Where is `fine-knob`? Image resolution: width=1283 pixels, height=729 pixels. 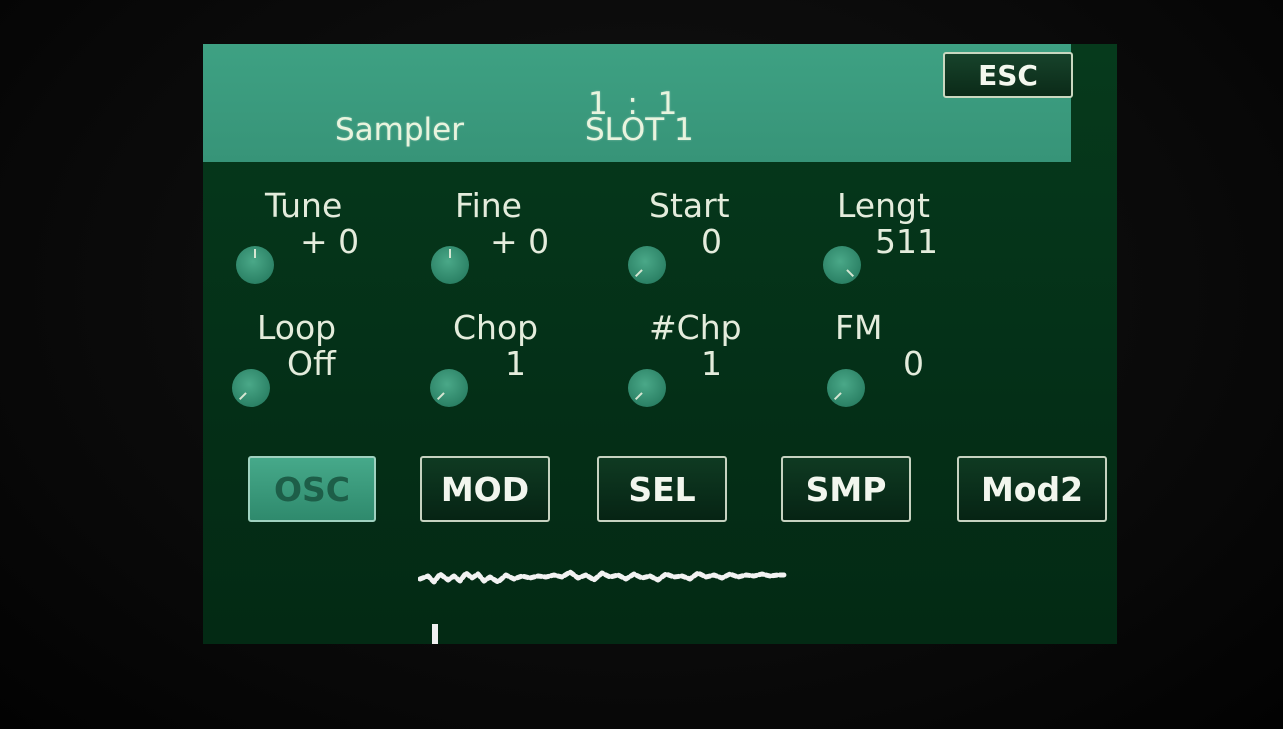 fine-knob is located at coordinates (450, 265).